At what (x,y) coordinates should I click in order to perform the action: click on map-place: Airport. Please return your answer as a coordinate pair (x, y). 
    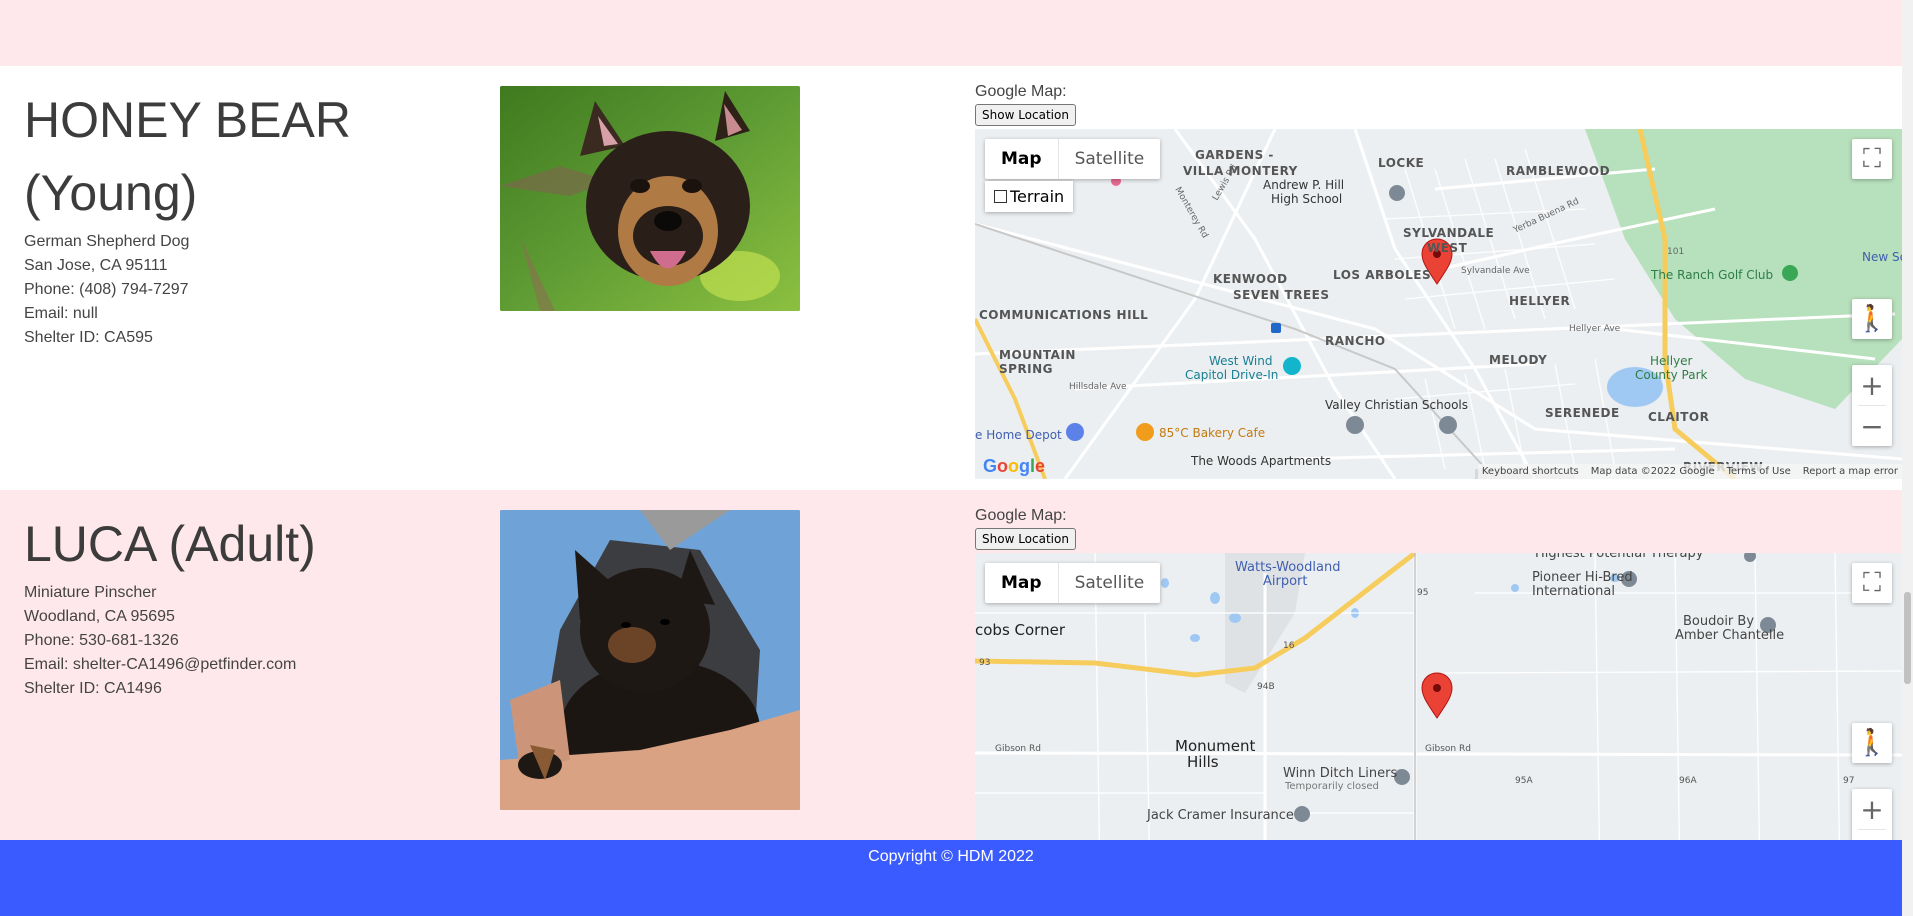
    Looking at the image, I should click on (1285, 581).